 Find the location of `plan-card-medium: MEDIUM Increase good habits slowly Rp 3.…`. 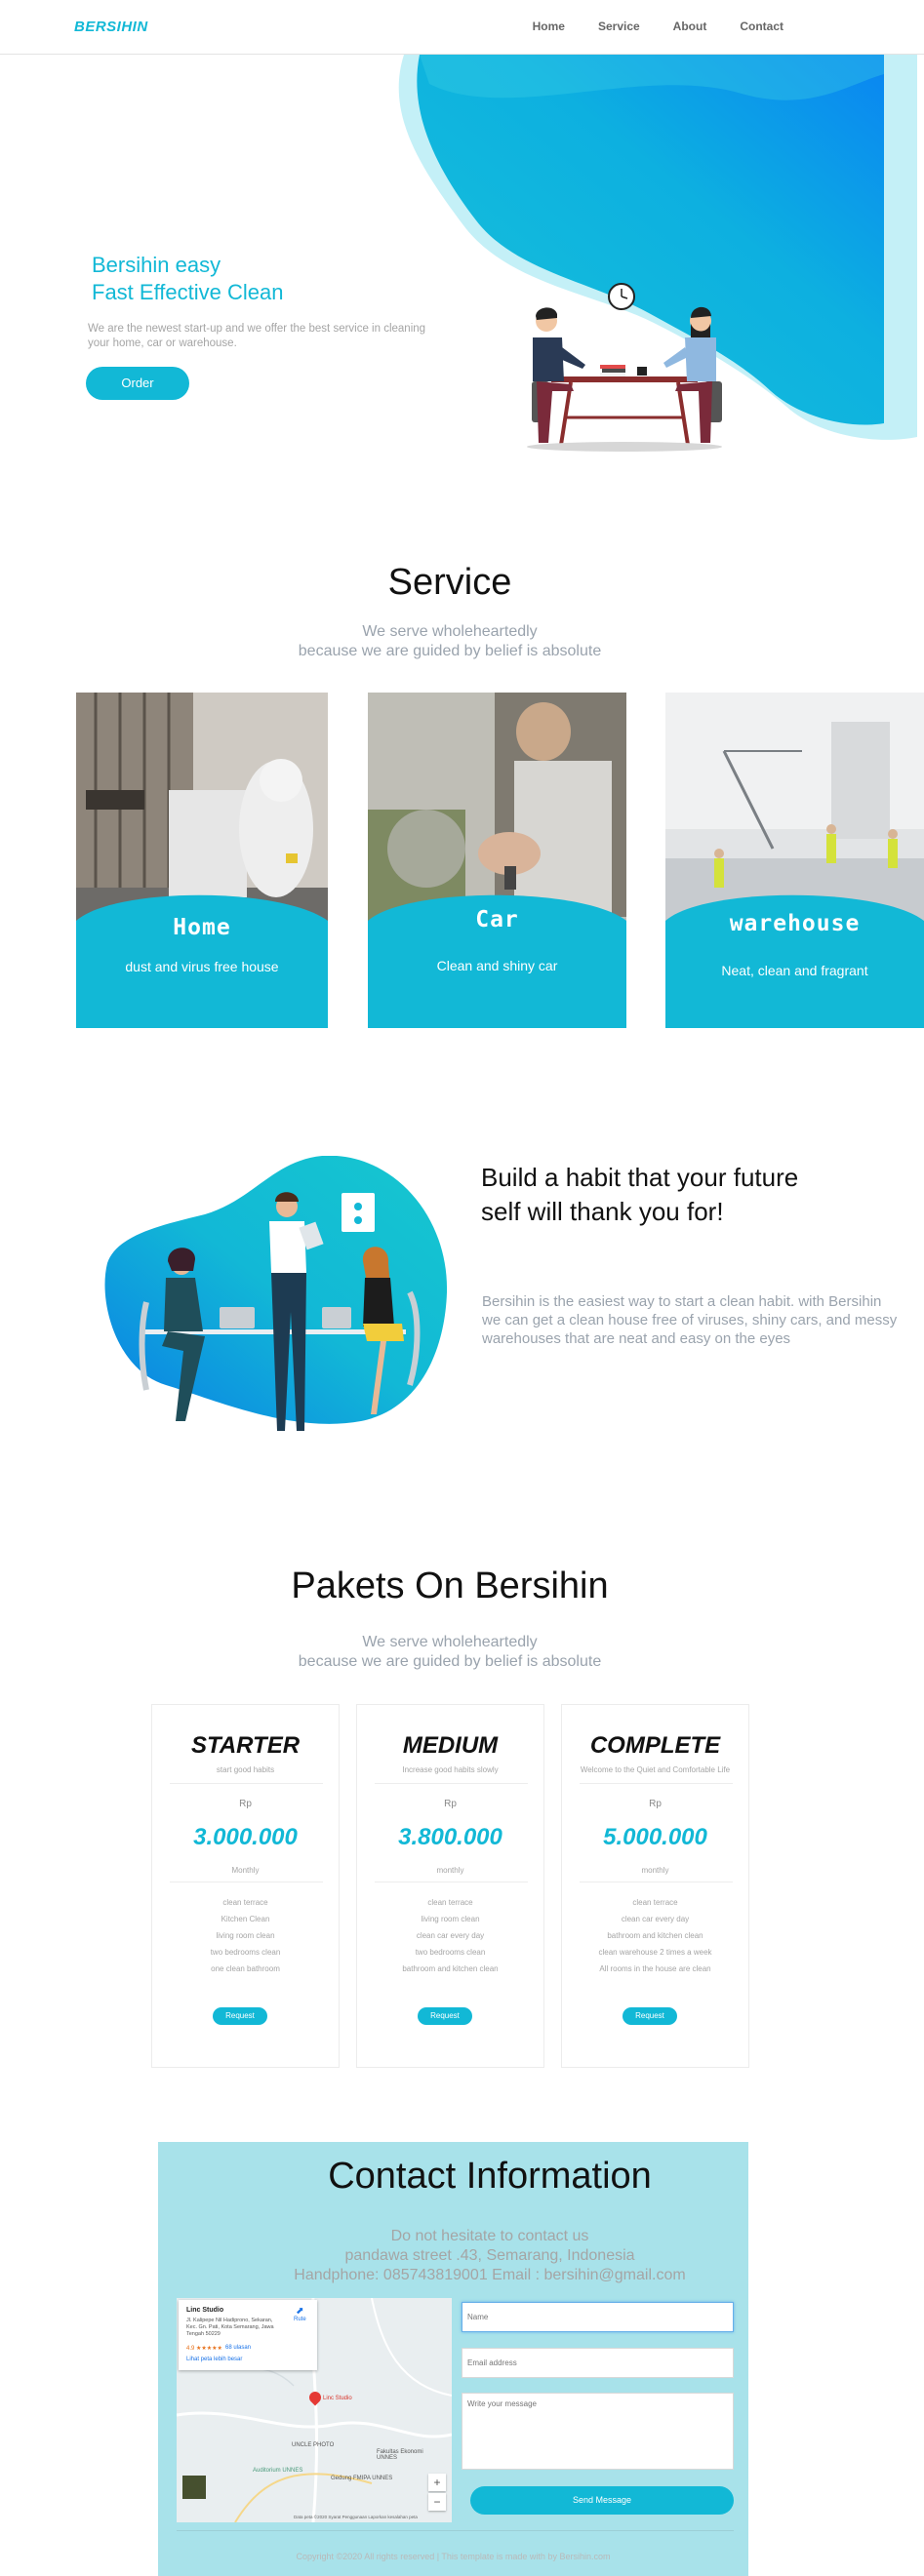

plan-card-medium: MEDIUM Increase good habits slowly Rp 3.… is located at coordinates (450, 1886).